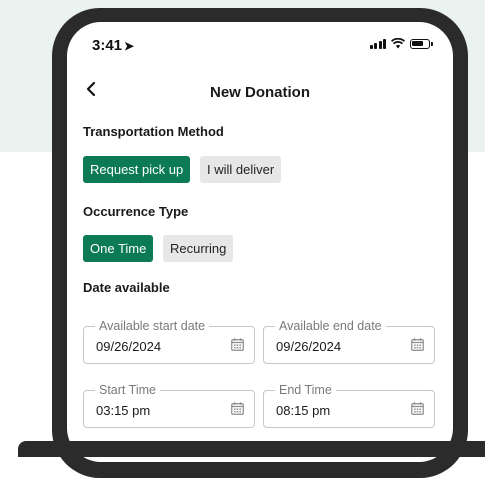  I want to click on end-time-legend: End Time, so click(305, 390).